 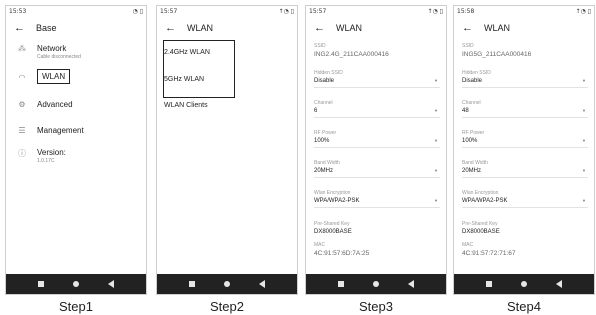 What do you see at coordinates (342, 253) in the screenshot?
I see `field-value: 4C:91:57:6D:7A:25` at bounding box center [342, 253].